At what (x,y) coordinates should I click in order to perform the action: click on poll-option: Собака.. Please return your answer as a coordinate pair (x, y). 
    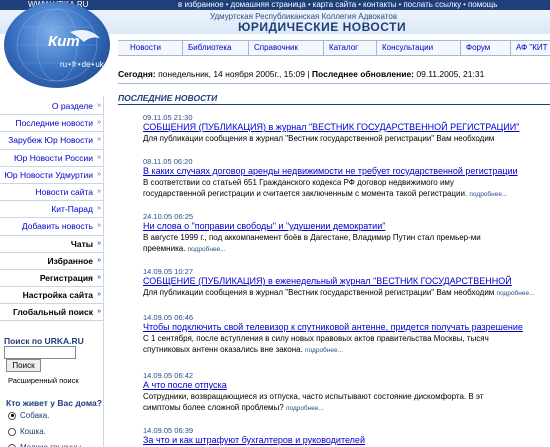
    Looking at the image, I should click on (28, 415).